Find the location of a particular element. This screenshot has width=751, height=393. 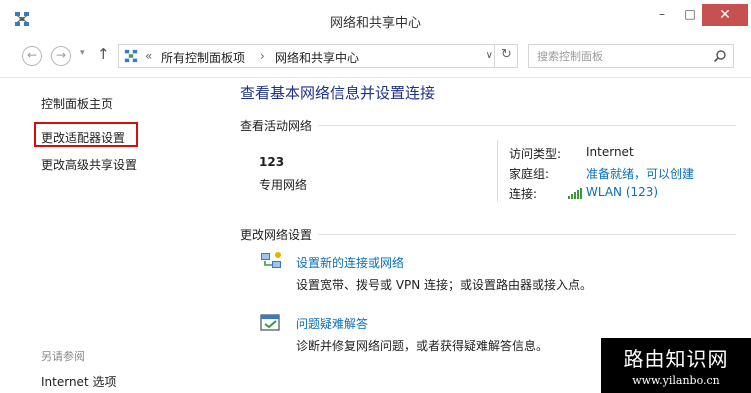

back-button: ← is located at coordinates (32, 56).